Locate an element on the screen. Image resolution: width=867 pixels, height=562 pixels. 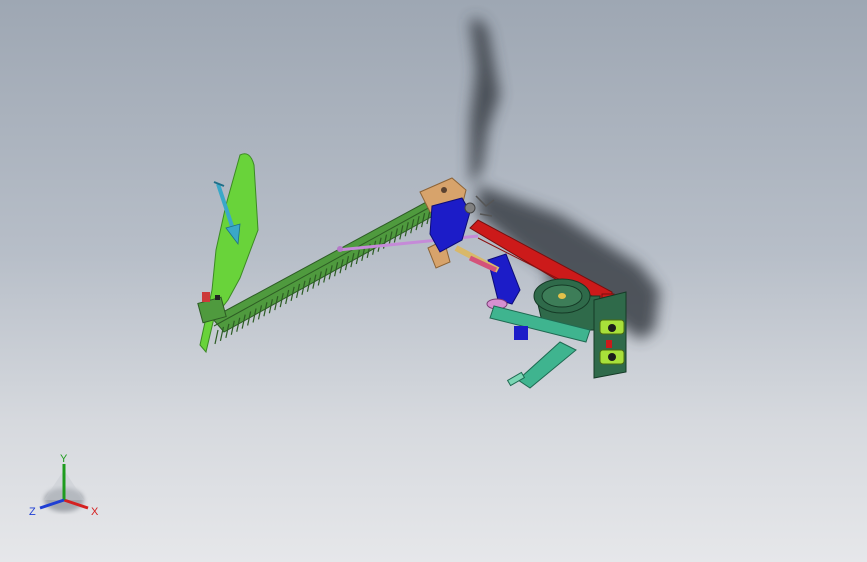
triad-y-label: Y is located at coordinates (64, 459).